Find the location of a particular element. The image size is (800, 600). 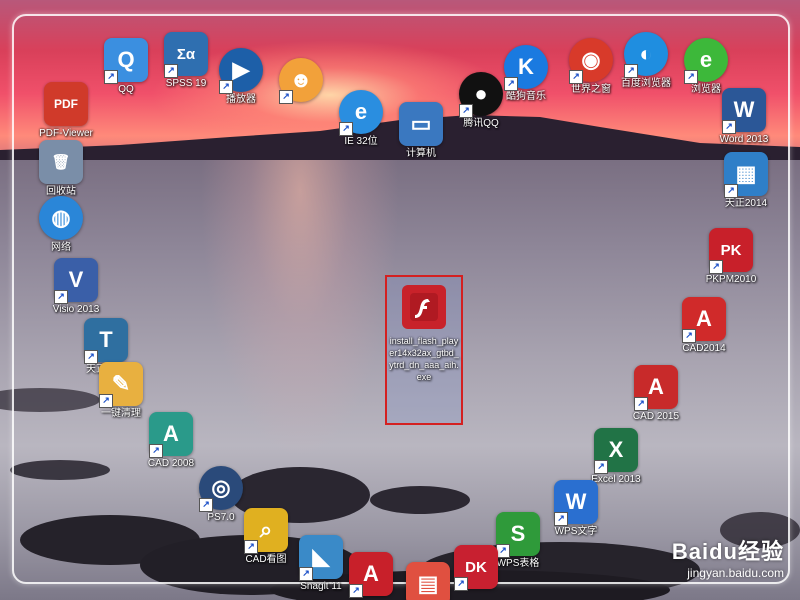

desktop-icon: 🗑 回收站 is located at coordinates (61, 169).